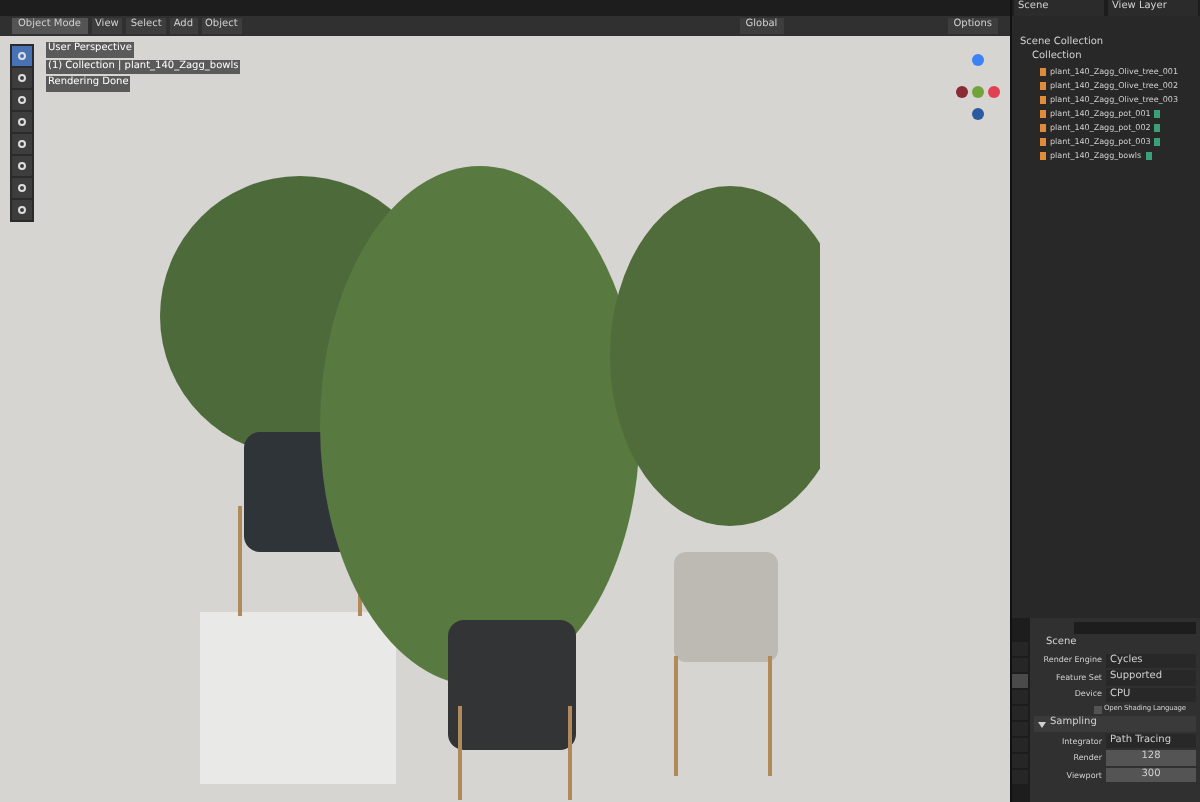 The image size is (1200, 802). What do you see at coordinates (978, 86) in the screenshot?
I see `axis-gizmo-icon` at bounding box center [978, 86].